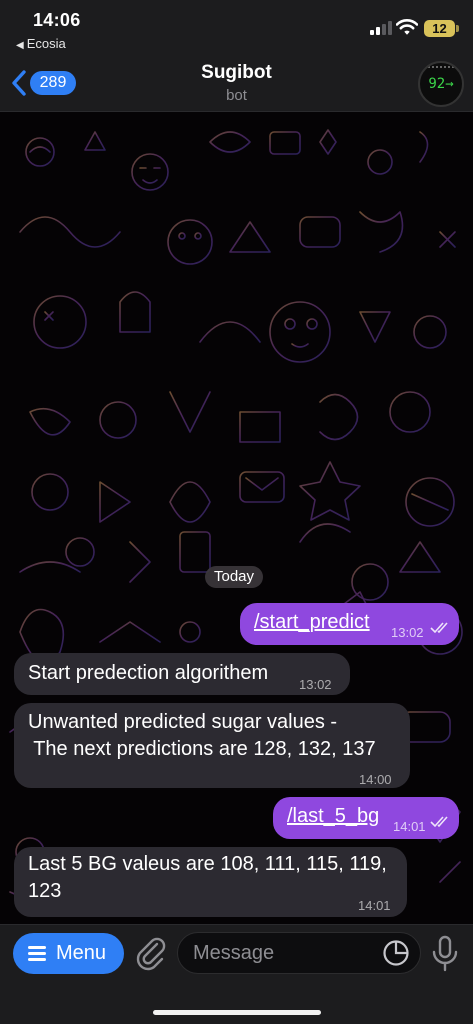  I want to click on date-separator: Today, so click(234, 577).